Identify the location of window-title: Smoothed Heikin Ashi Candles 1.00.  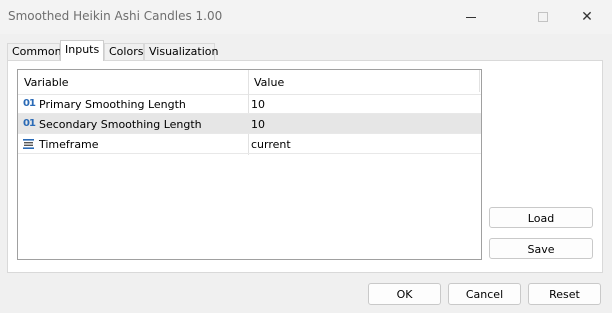
(115, 16).